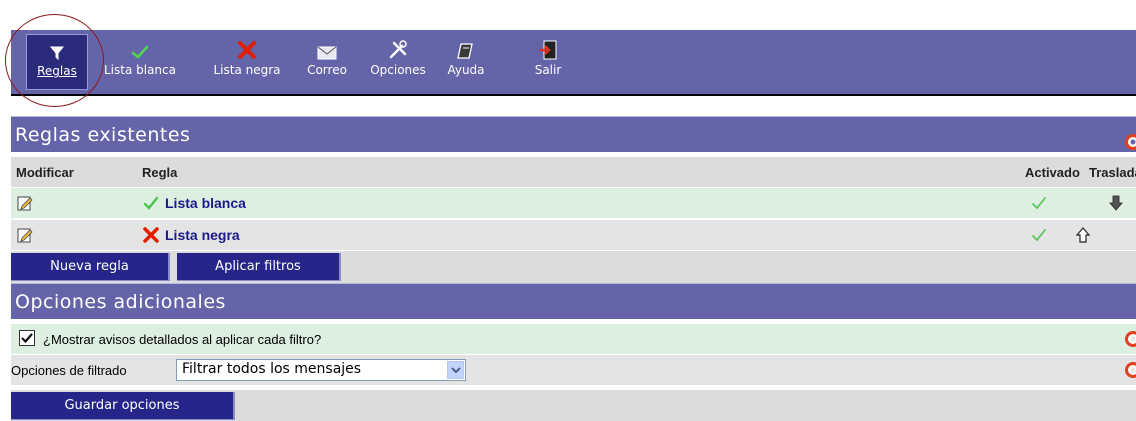  Describe the element at coordinates (103, 135) in the screenshot. I see `rules-section-title: Reglas existentes` at that location.